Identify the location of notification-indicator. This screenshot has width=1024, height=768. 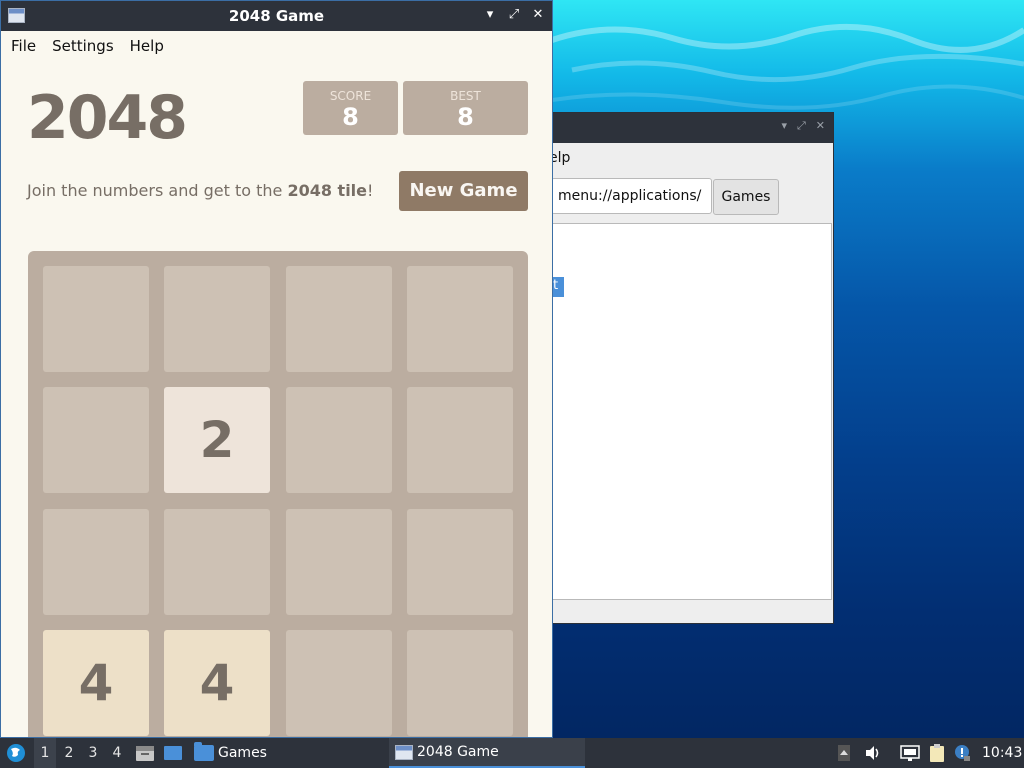
(963, 753).